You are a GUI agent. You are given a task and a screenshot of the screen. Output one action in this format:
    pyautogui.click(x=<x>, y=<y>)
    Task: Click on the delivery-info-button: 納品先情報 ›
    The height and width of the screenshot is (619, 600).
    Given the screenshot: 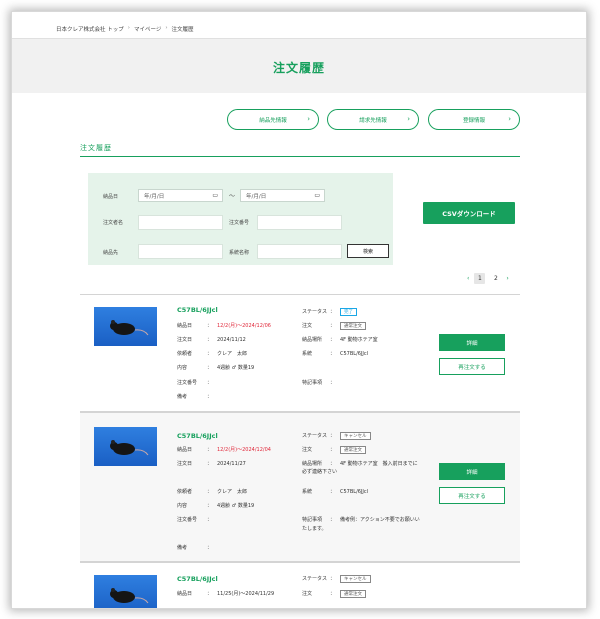 What is the action you would take?
    pyautogui.click(x=273, y=119)
    